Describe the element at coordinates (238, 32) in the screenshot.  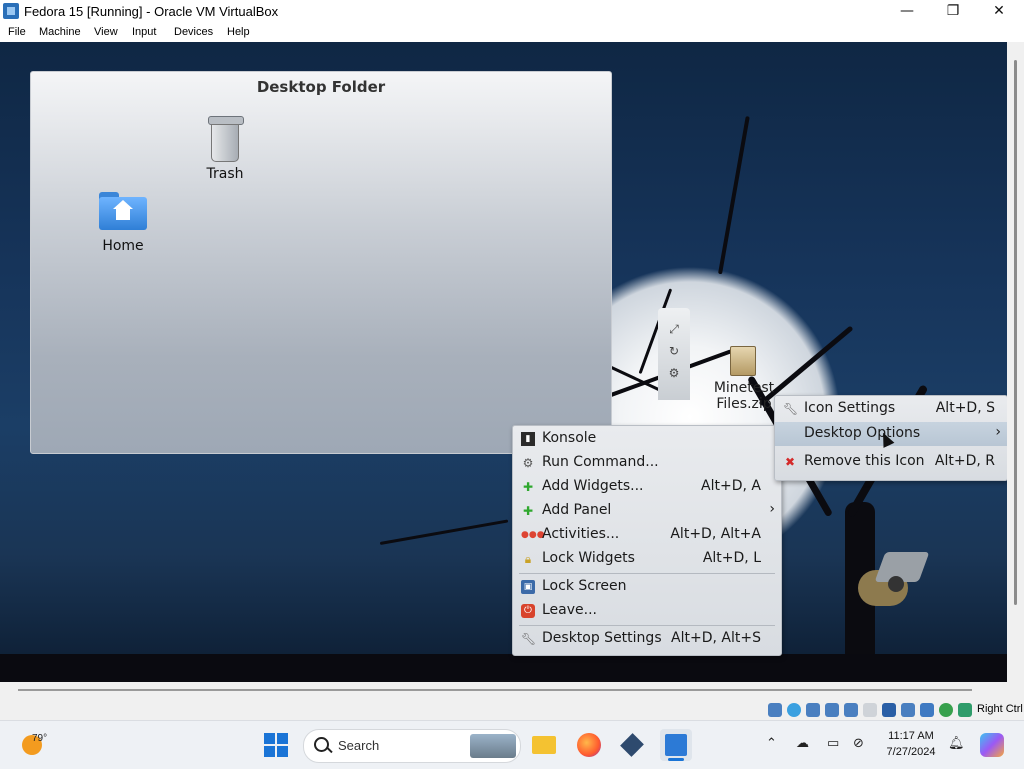
I see `menu-help: Help` at that location.